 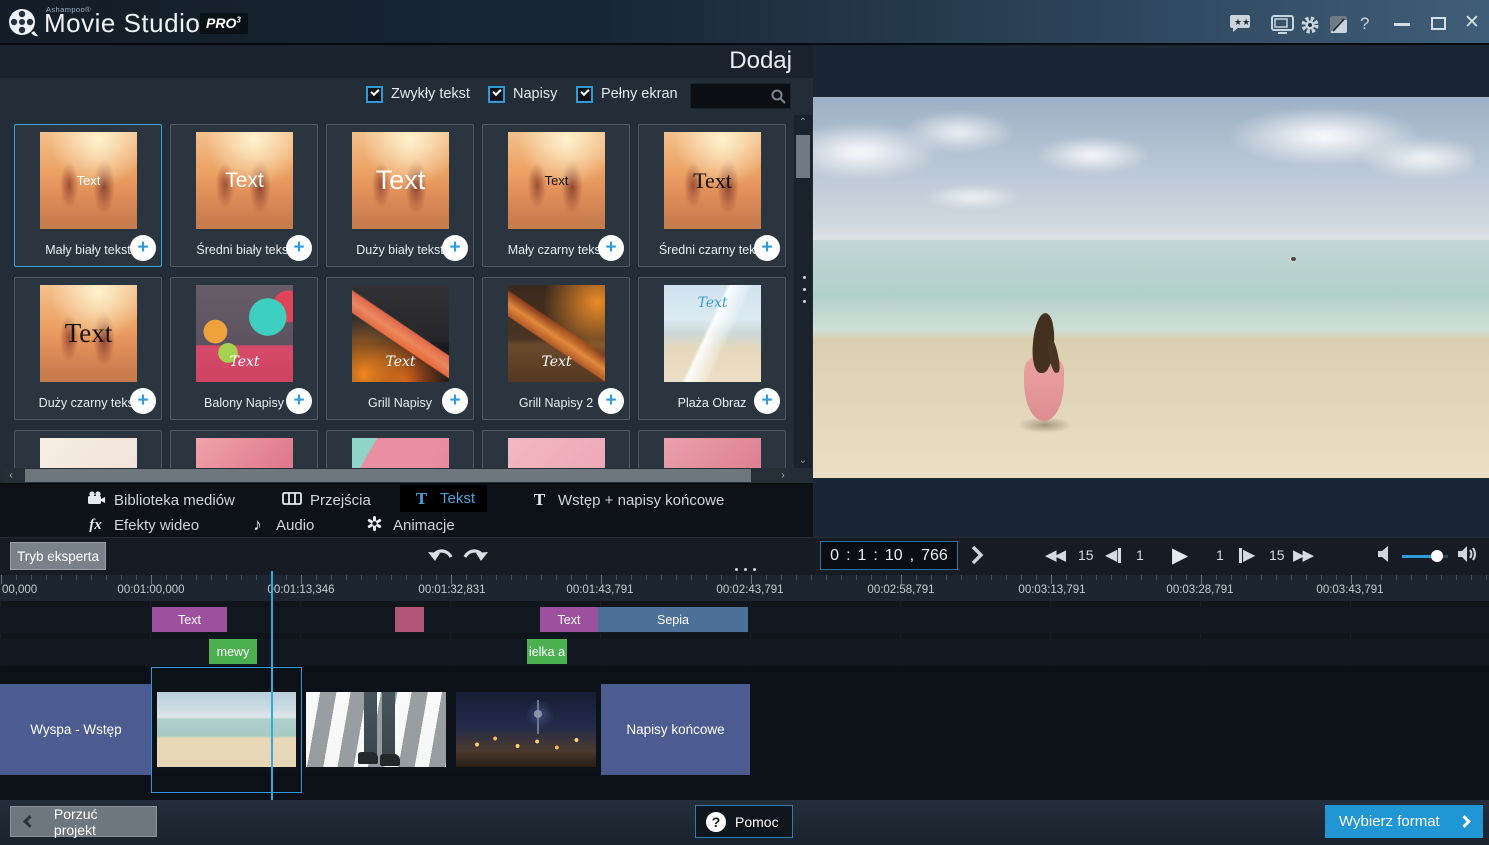 What do you see at coordinates (1340, 24) in the screenshot?
I see `notes-icon` at bounding box center [1340, 24].